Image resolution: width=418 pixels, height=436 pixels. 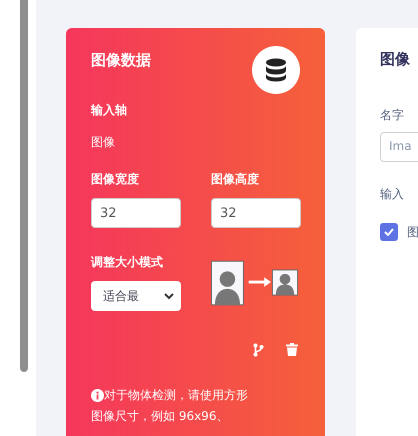 I want to click on branch-icon, so click(x=258, y=350).